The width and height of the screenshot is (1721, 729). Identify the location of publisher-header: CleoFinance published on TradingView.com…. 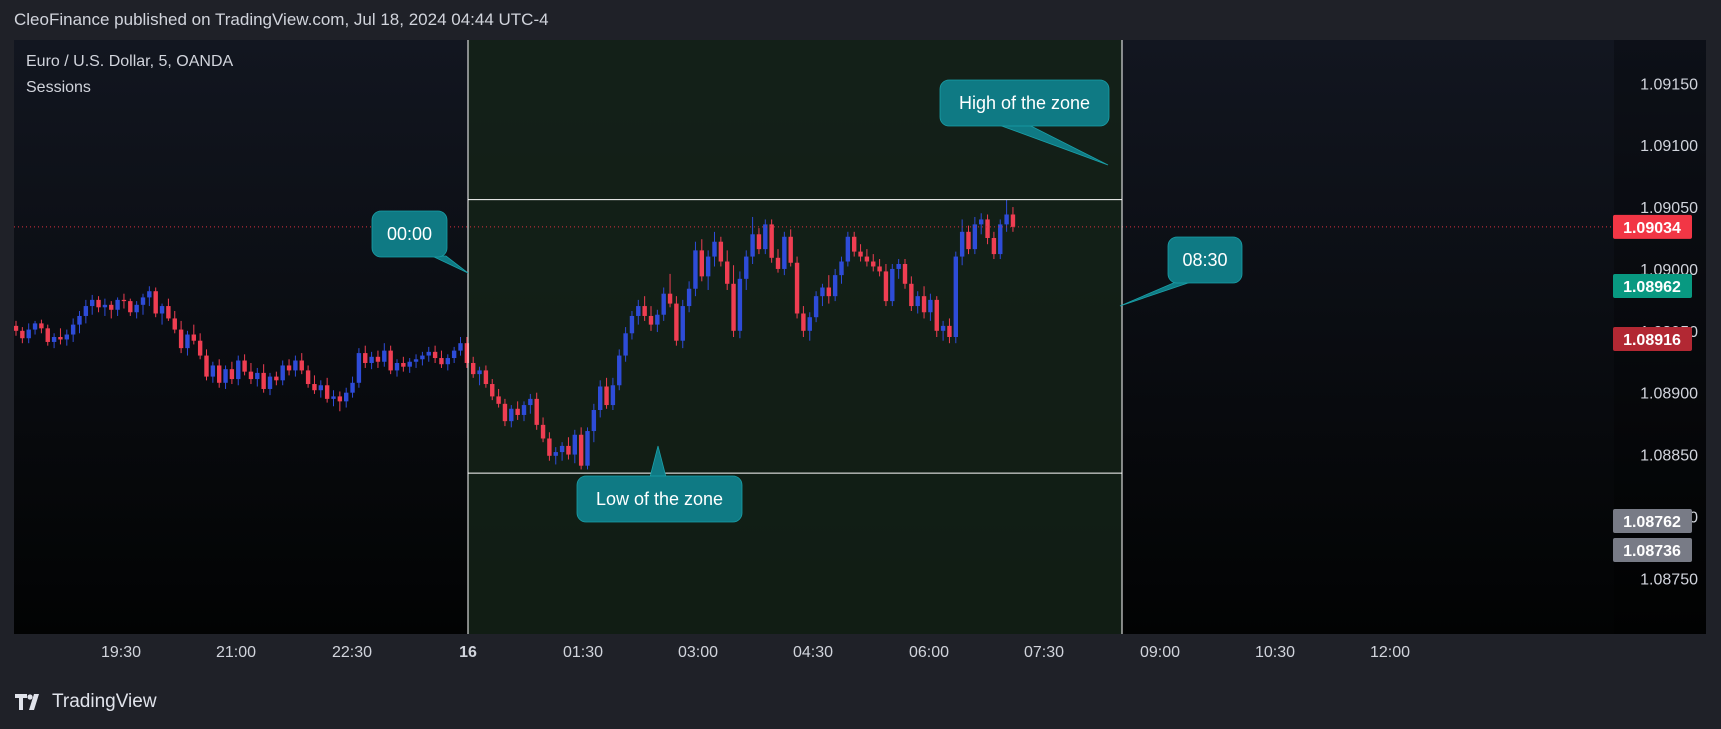
(281, 19).